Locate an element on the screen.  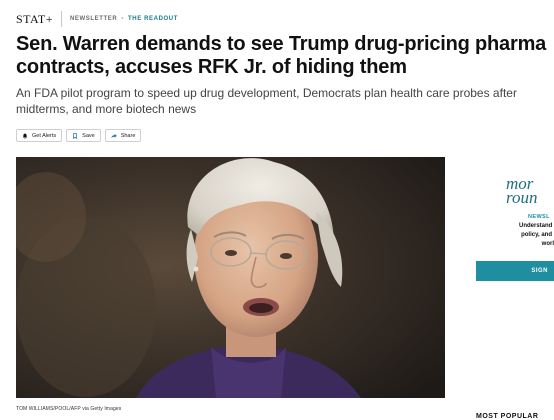
save-label: Save is located at coordinates (88, 135).